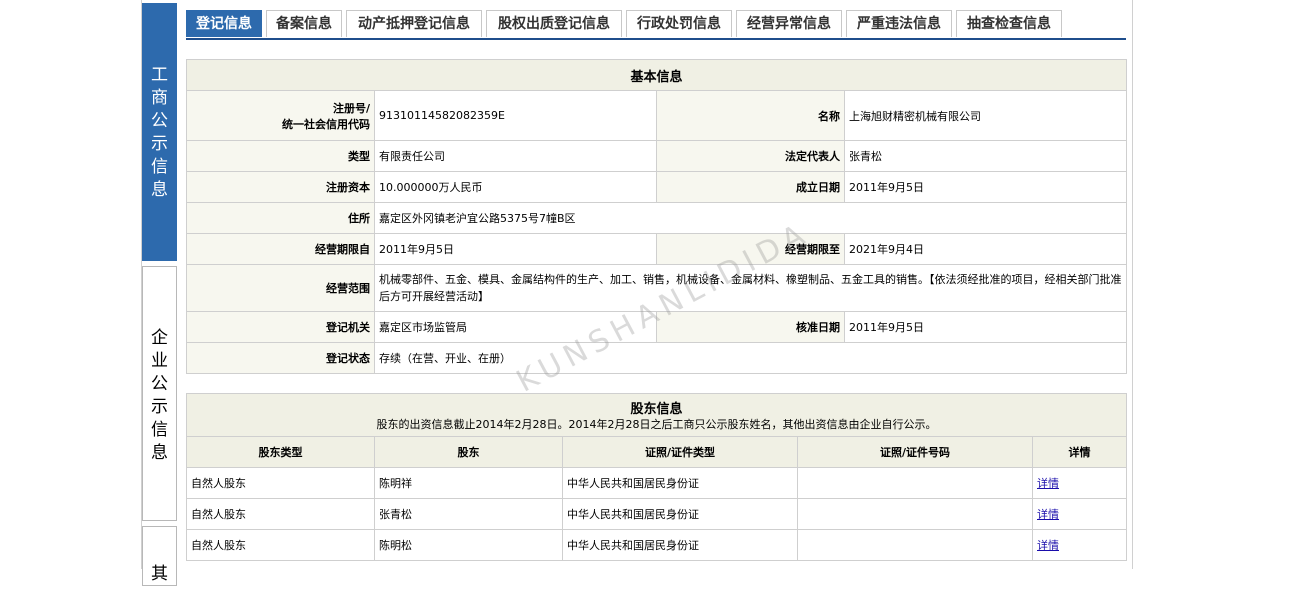 The image size is (1307, 591). I want to click on authority-value: 嘉定区市场监管局, so click(515, 327).